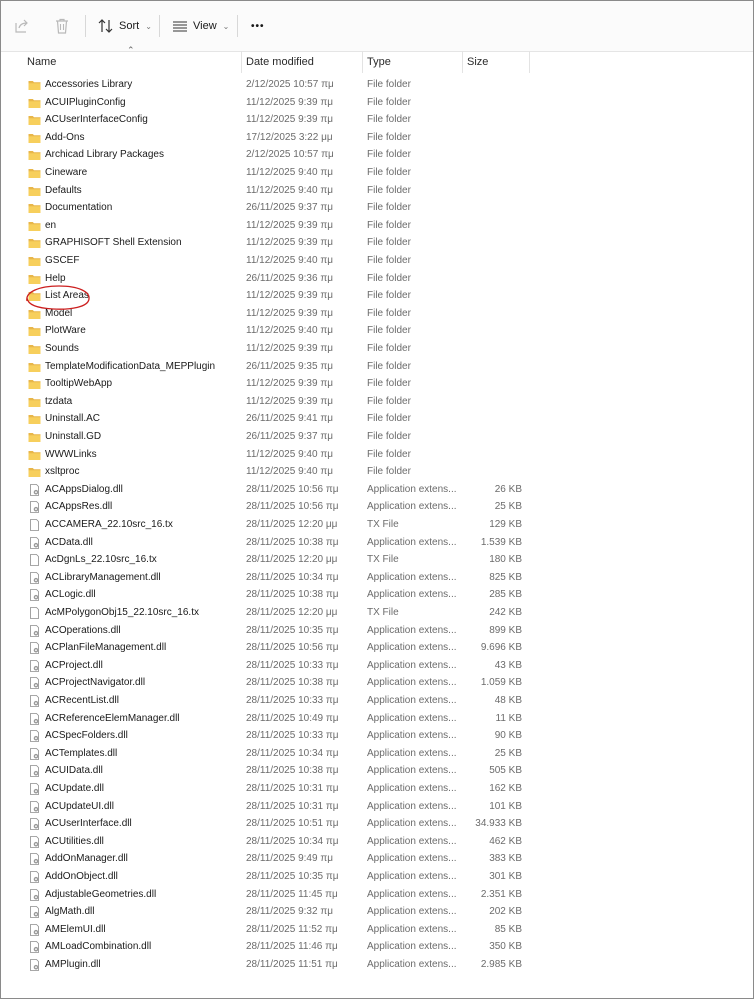 This screenshot has height=999, width=754. I want to click on toolbar-divider, so click(159, 26).